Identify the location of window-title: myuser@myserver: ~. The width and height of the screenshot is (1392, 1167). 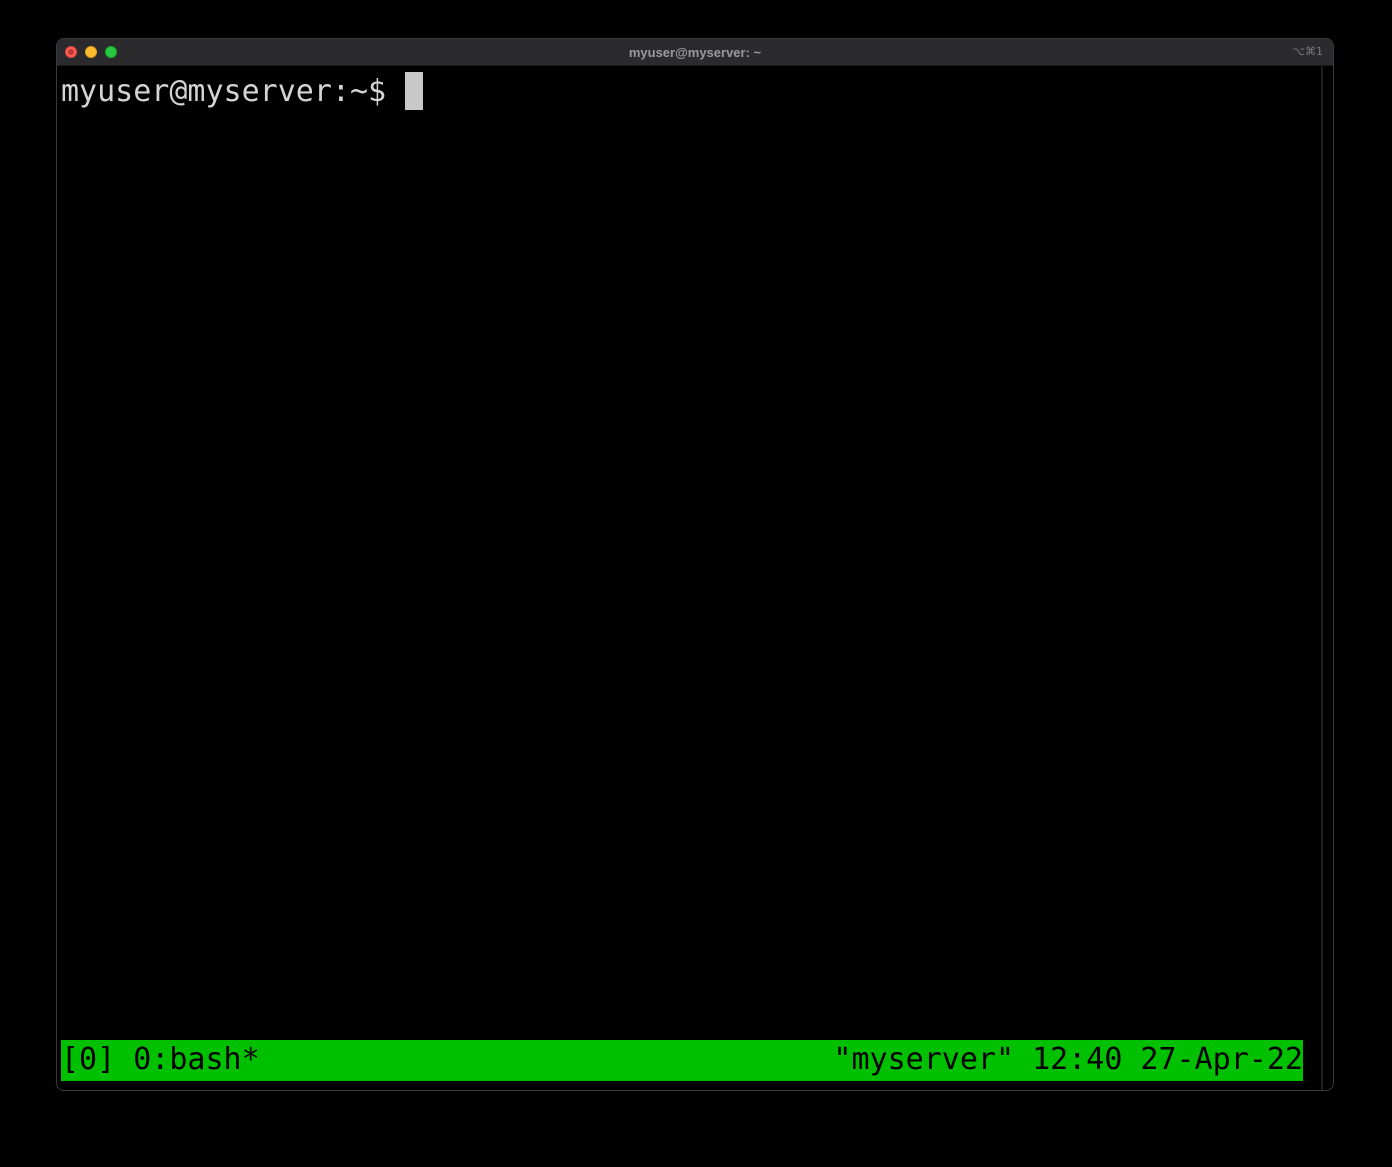
(695, 52).